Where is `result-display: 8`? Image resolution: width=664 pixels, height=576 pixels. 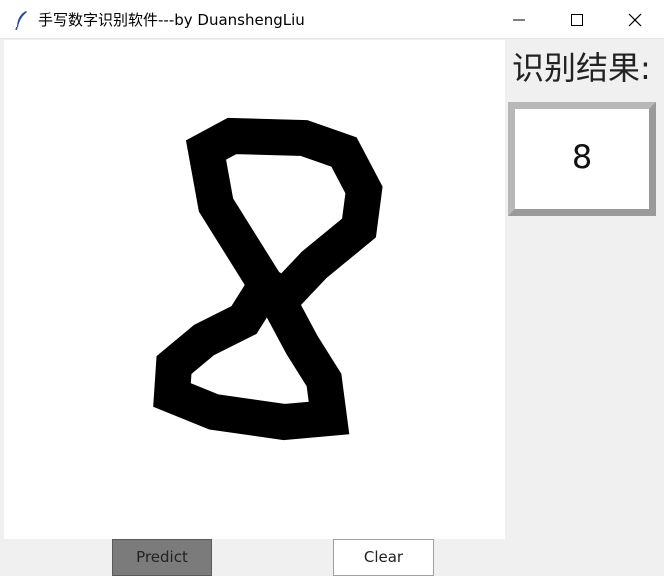 result-display: 8 is located at coordinates (582, 159).